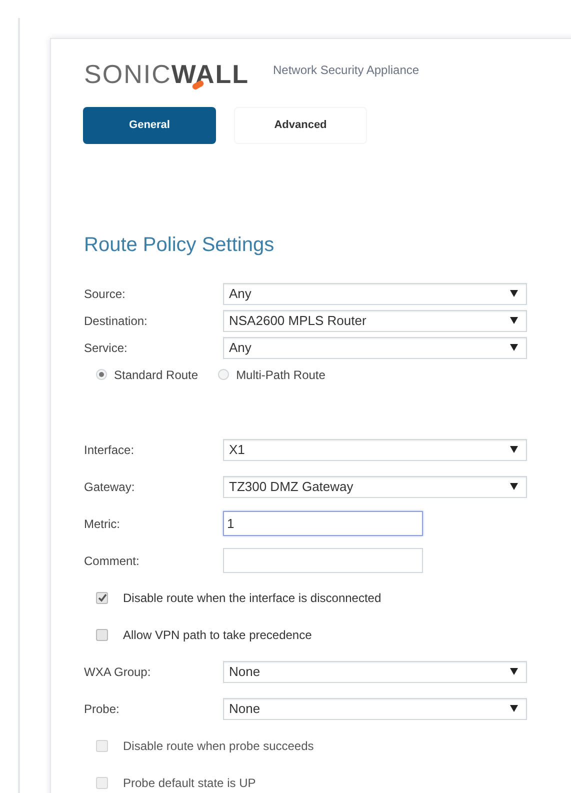 The height and width of the screenshot is (793, 571). I want to click on field-label: WXA Group:, so click(118, 672).